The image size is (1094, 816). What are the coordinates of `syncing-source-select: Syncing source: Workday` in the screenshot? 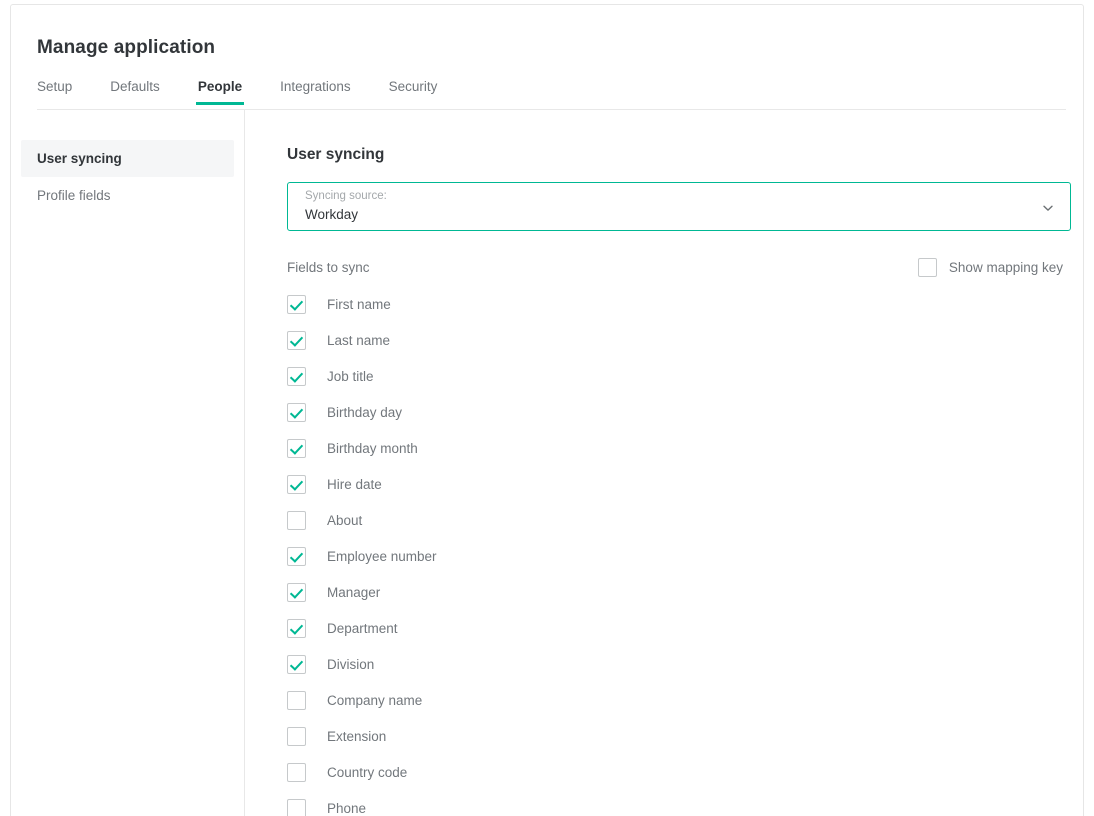 It's located at (679, 206).